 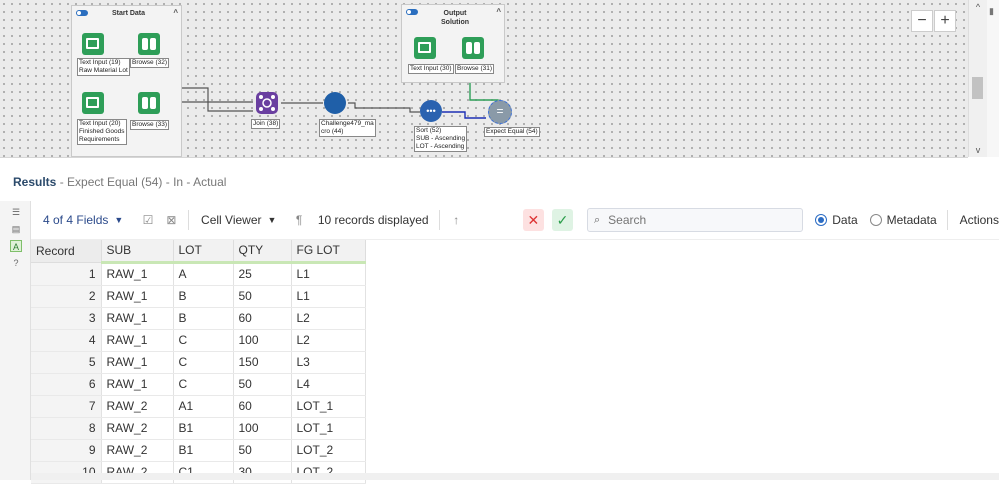 What do you see at coordinates (66, 340) in the screenshot?
I see `record-number: 4` at bounding box center [66, 340].